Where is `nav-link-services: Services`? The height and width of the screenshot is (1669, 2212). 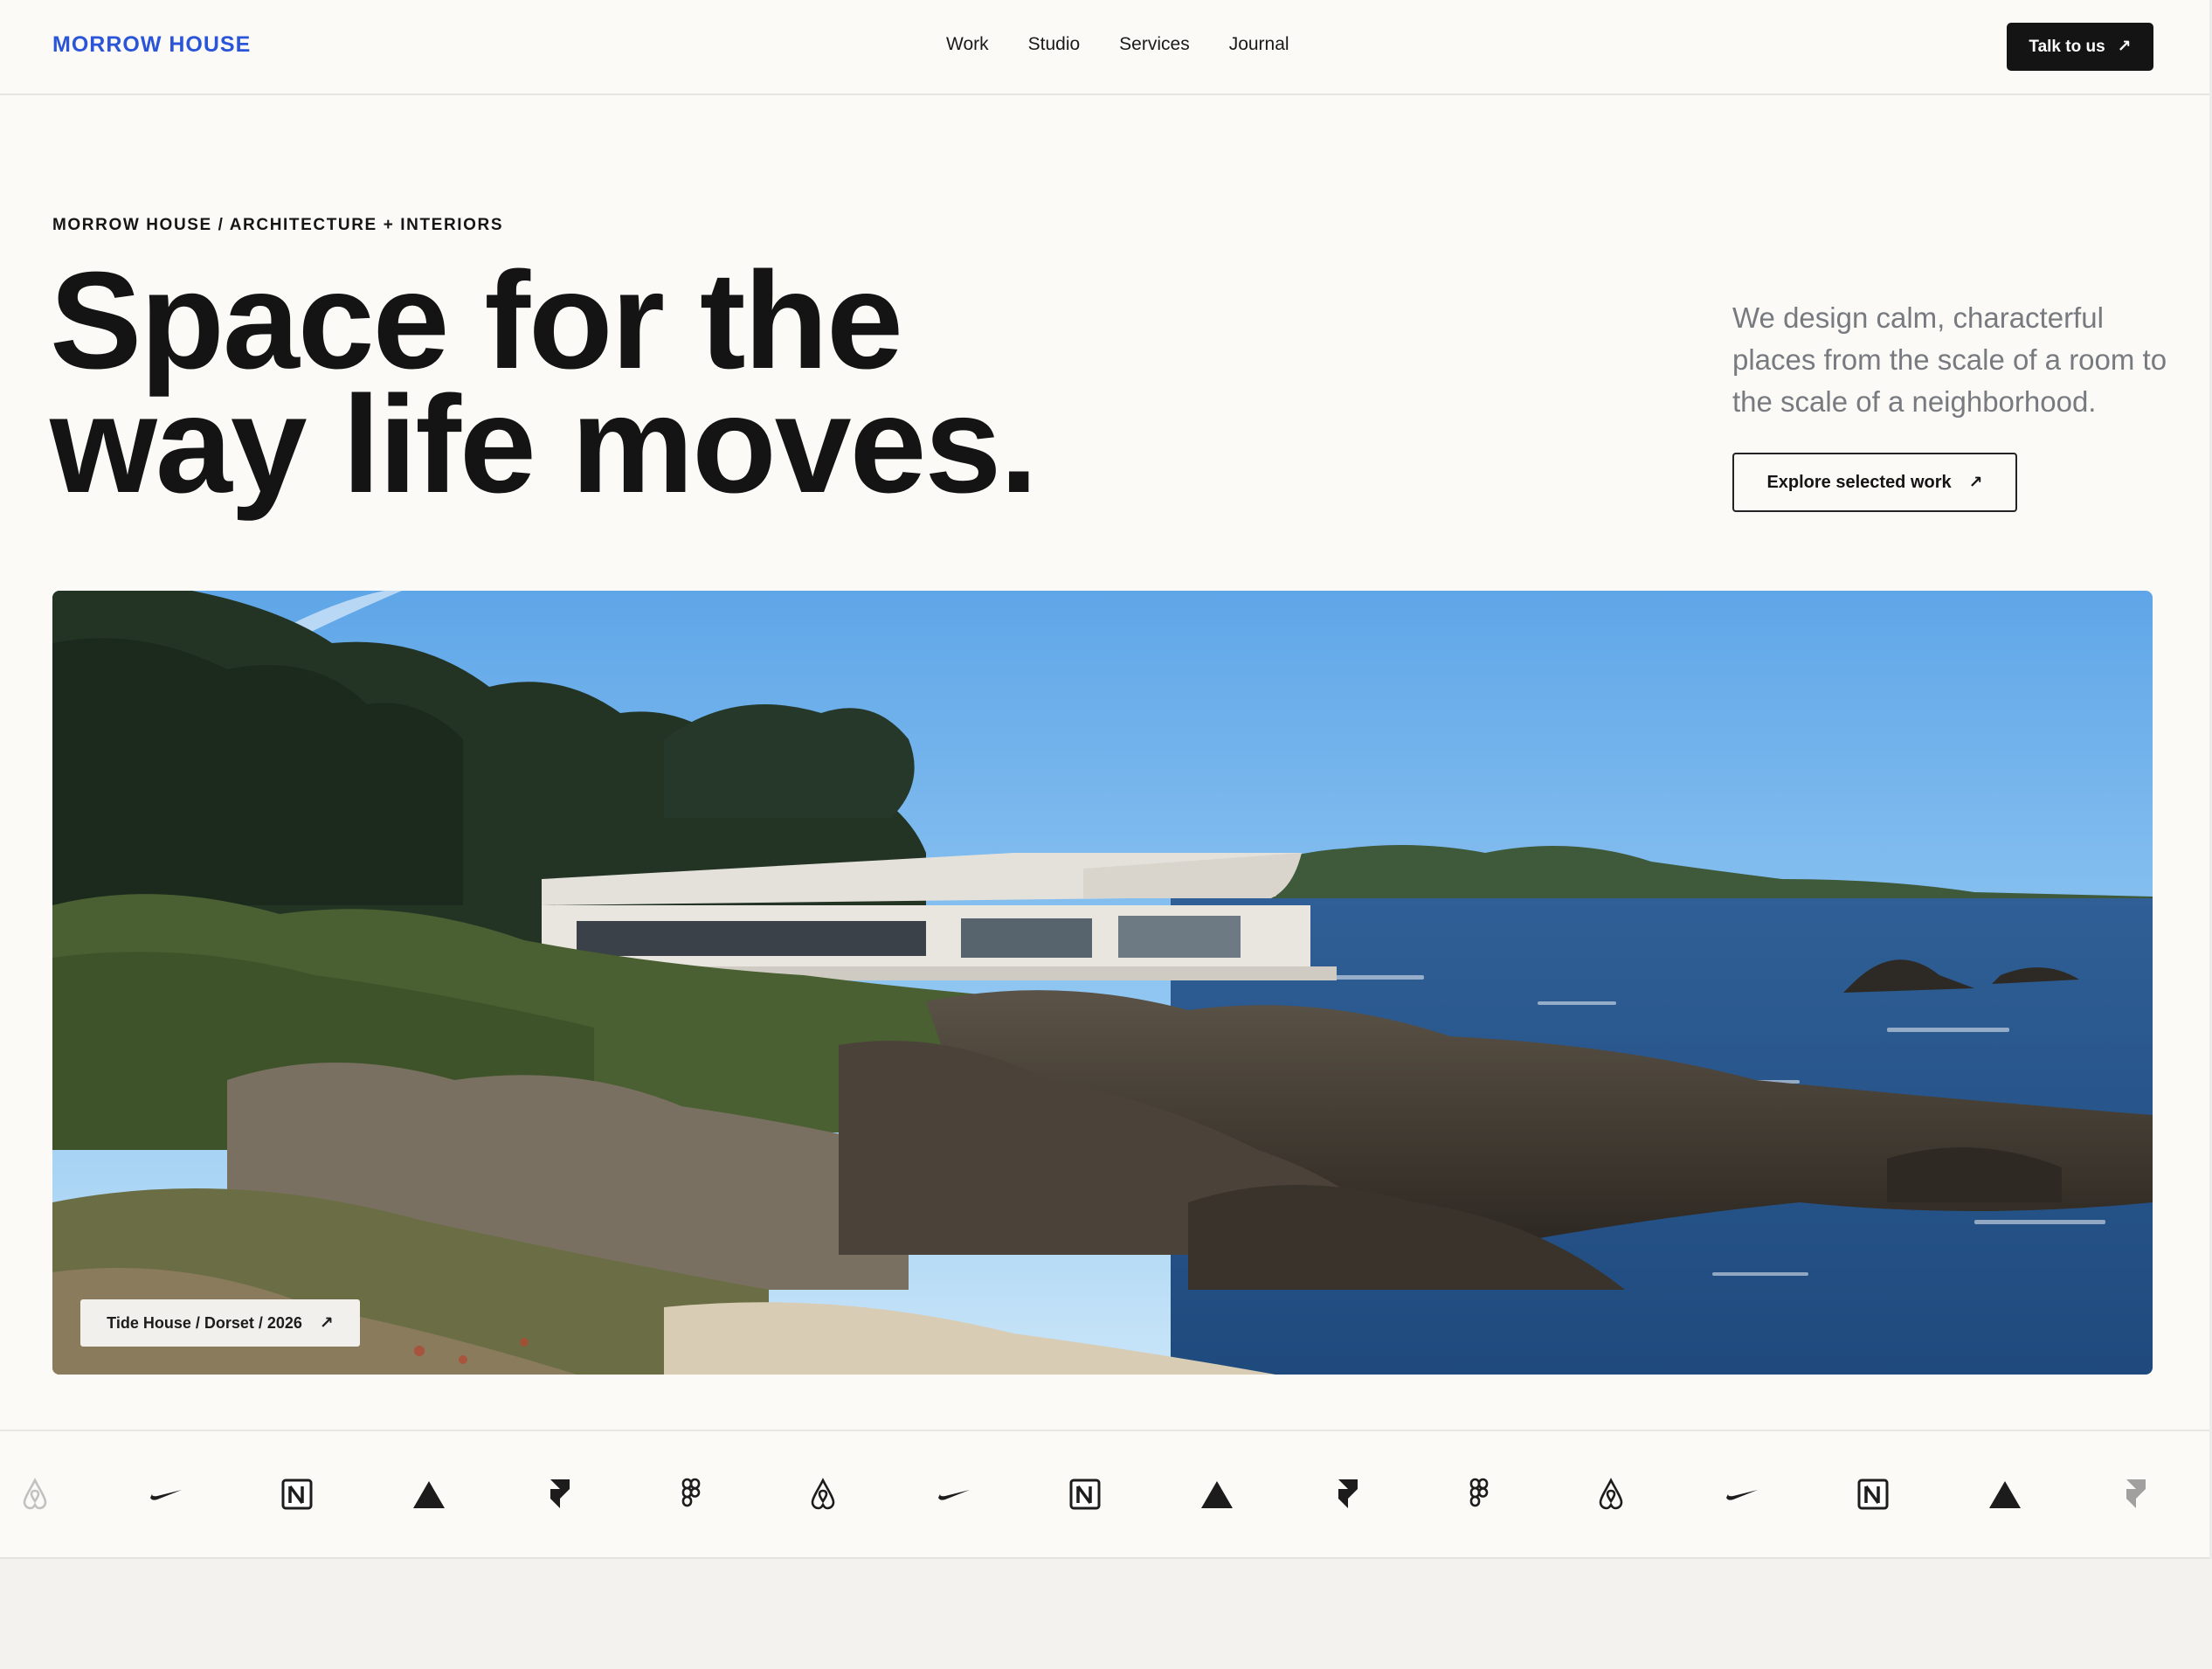
nav-link-services: Services is located at coordinates (1154, 44).